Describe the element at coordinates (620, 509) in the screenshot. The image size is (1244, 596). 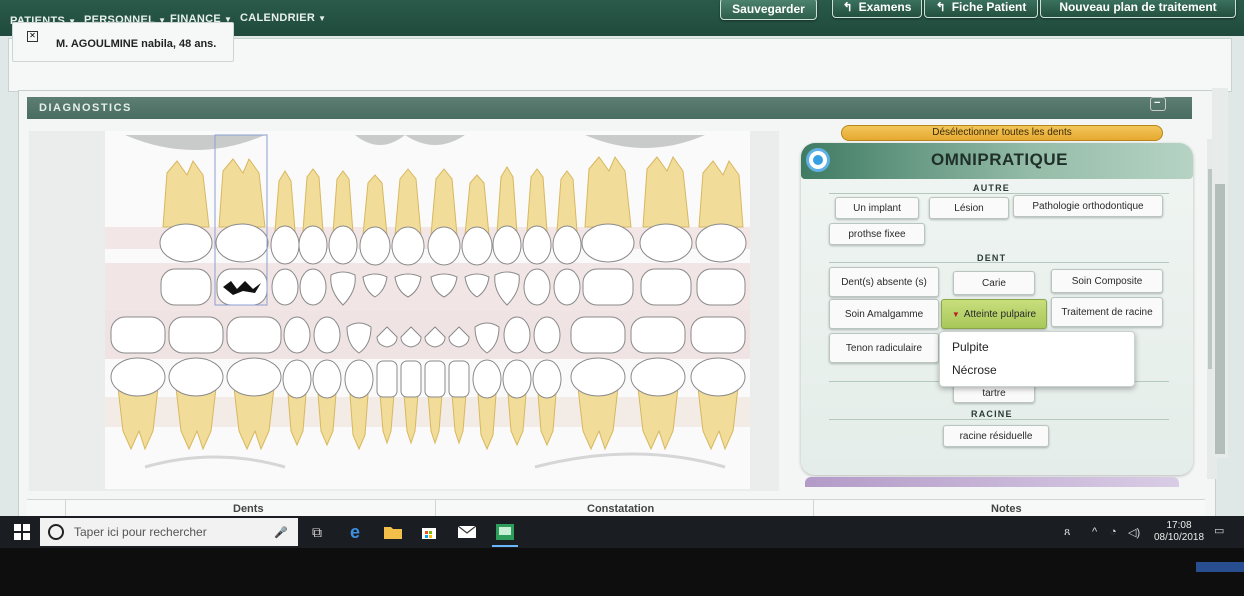
I see `column-header-constatation: Constatation` at that location.